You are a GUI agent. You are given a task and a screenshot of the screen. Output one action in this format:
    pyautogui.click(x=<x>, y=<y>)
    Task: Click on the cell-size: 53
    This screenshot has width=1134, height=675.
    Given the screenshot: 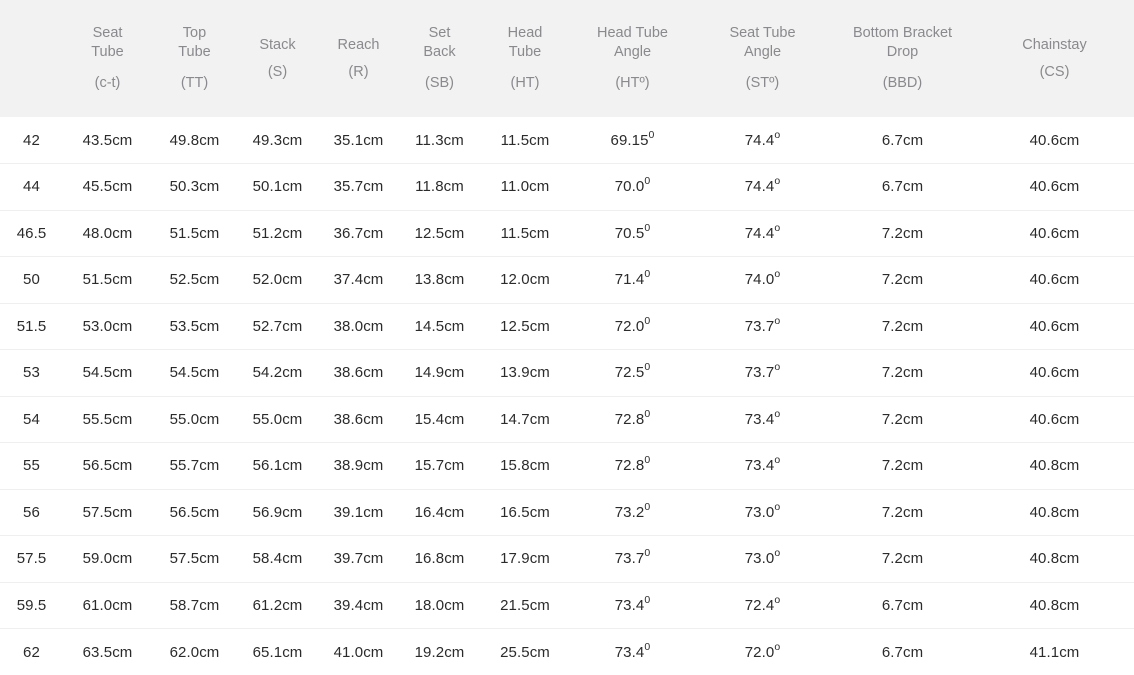 What is the action you would take?
    pyautogui.click(x=31, y=373)
    